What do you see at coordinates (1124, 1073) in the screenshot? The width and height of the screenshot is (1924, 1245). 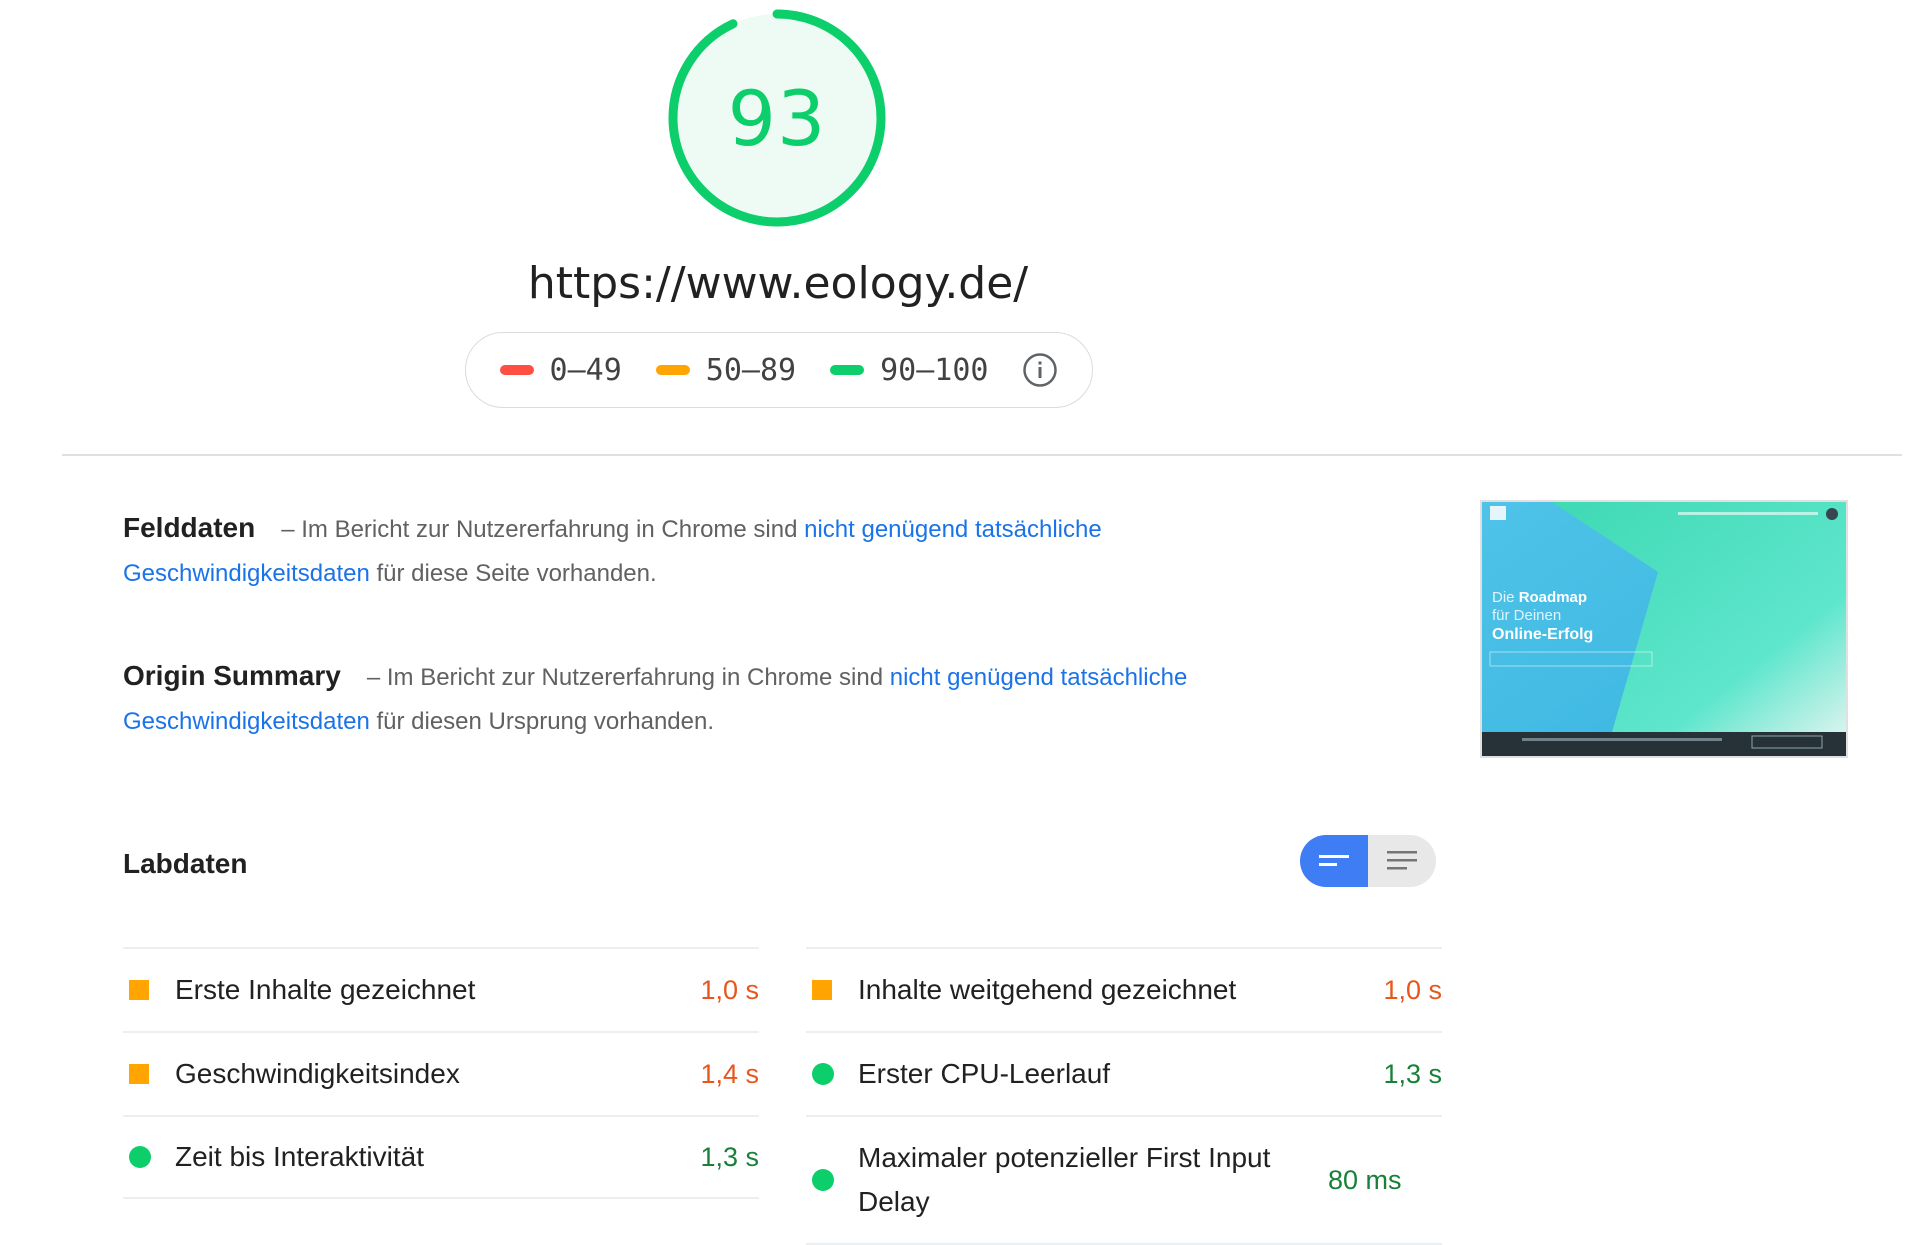 I see `metric-row: Erster CPU-Leerlauf 1,3 s` at bounding box center [1124, 1073].